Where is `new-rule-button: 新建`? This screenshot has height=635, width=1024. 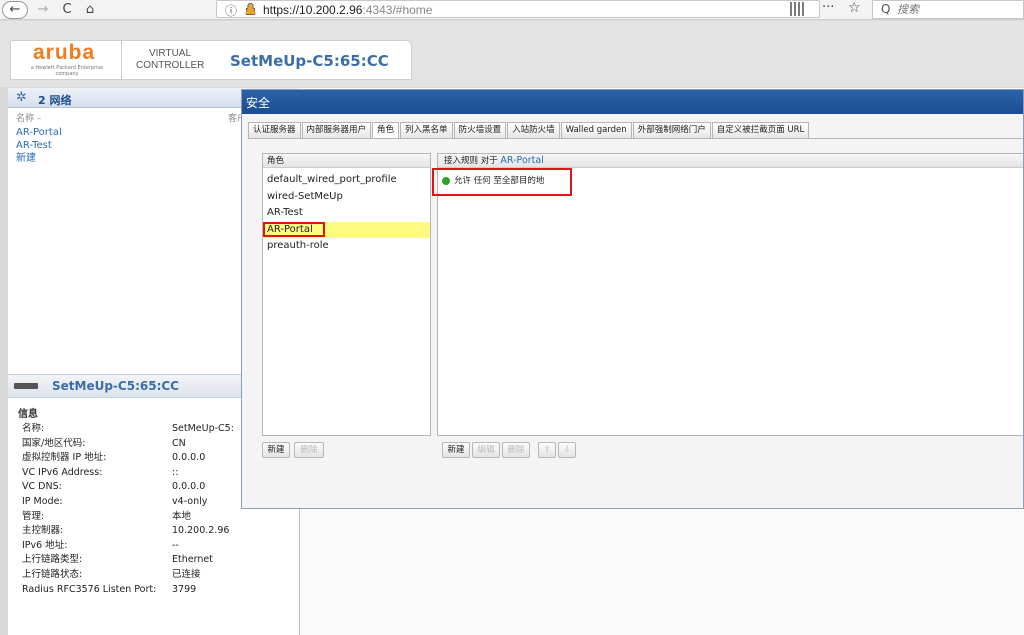 new-rule-button: 新建 is located at coordinates (456, 450).